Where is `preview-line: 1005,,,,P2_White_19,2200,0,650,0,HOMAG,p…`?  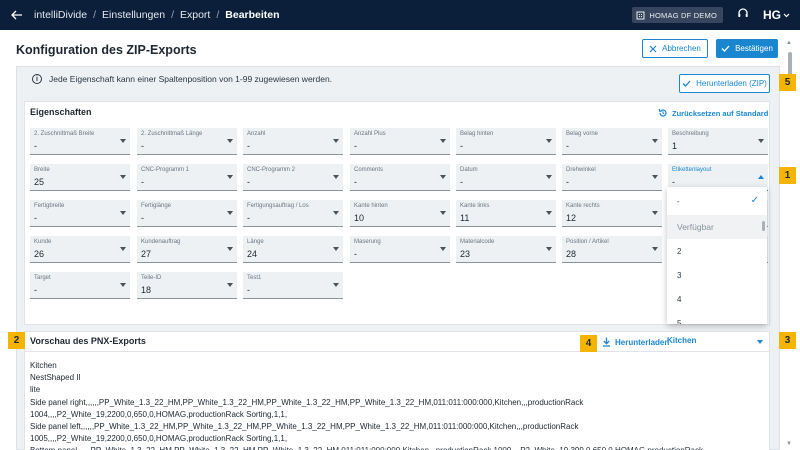 preview-line: 1005,,,,P2_White_19,2200,0,650,0,HOMAG,p… is located at coordinates (159, 439).